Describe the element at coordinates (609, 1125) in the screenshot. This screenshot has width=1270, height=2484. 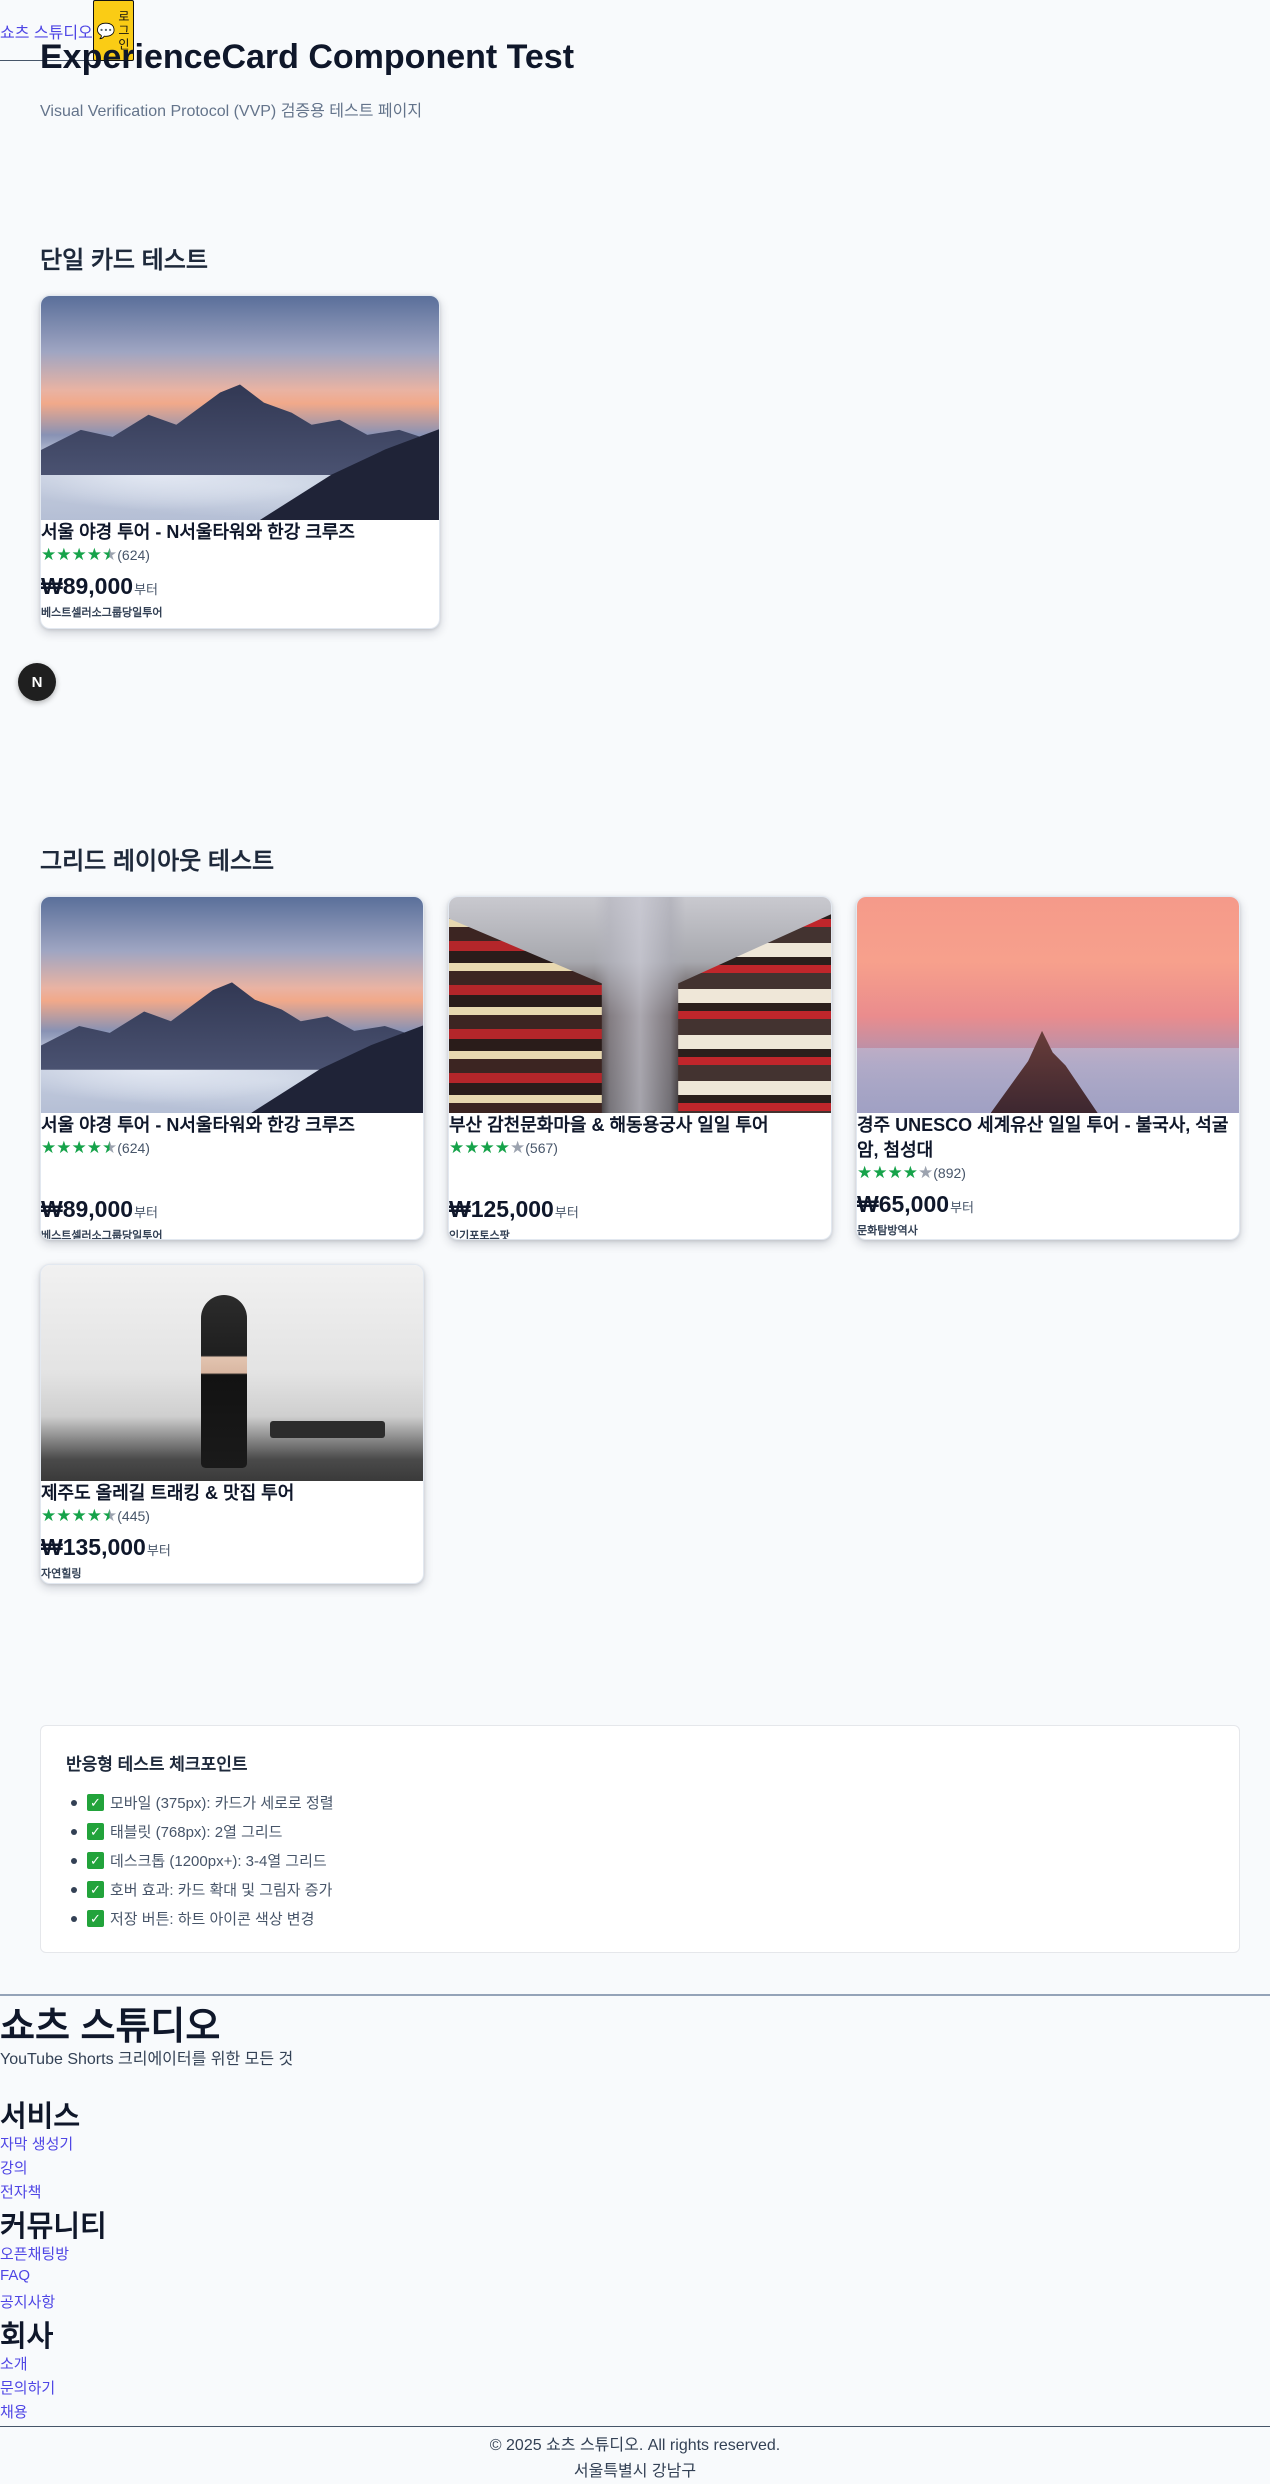
I see `card-title: 부산 감천문화마을 & 해동용궁사 일일 투어` at that location.